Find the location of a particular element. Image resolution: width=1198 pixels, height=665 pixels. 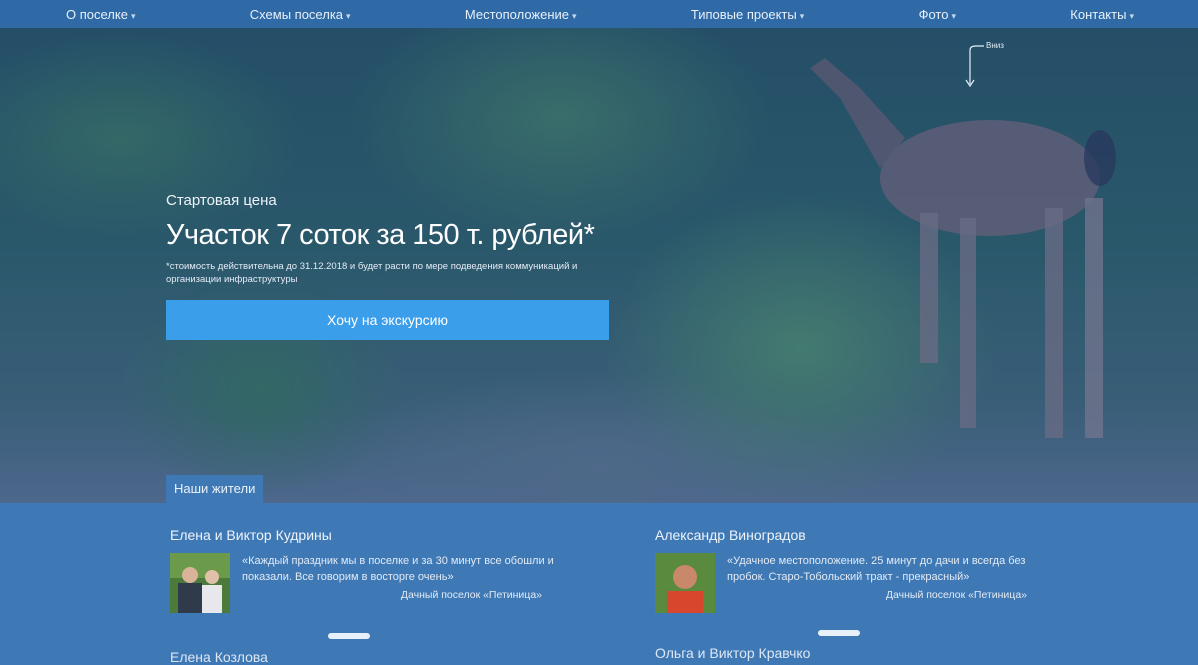

nav-item-projects: Типовые проекты ▾ is located at coordinates (747, 14).